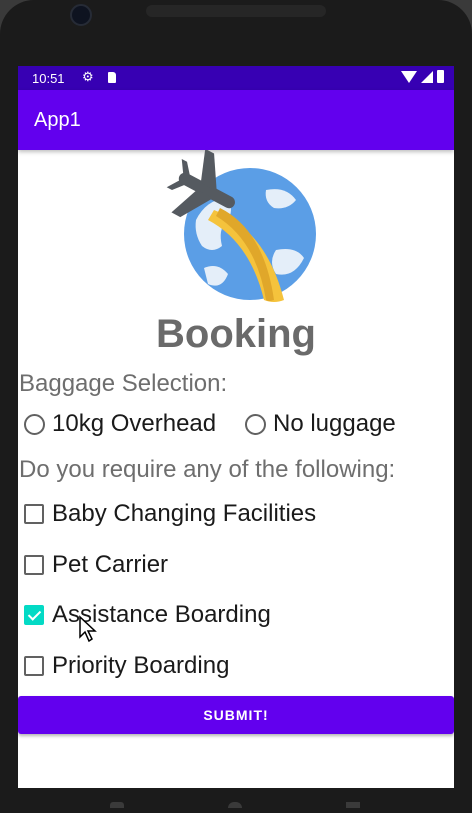 Image resolution: width=472 pixels, height=813 pixels. Describe the element at coordinates (235, 805) in the screenshot. I see `home-icon` at that location.